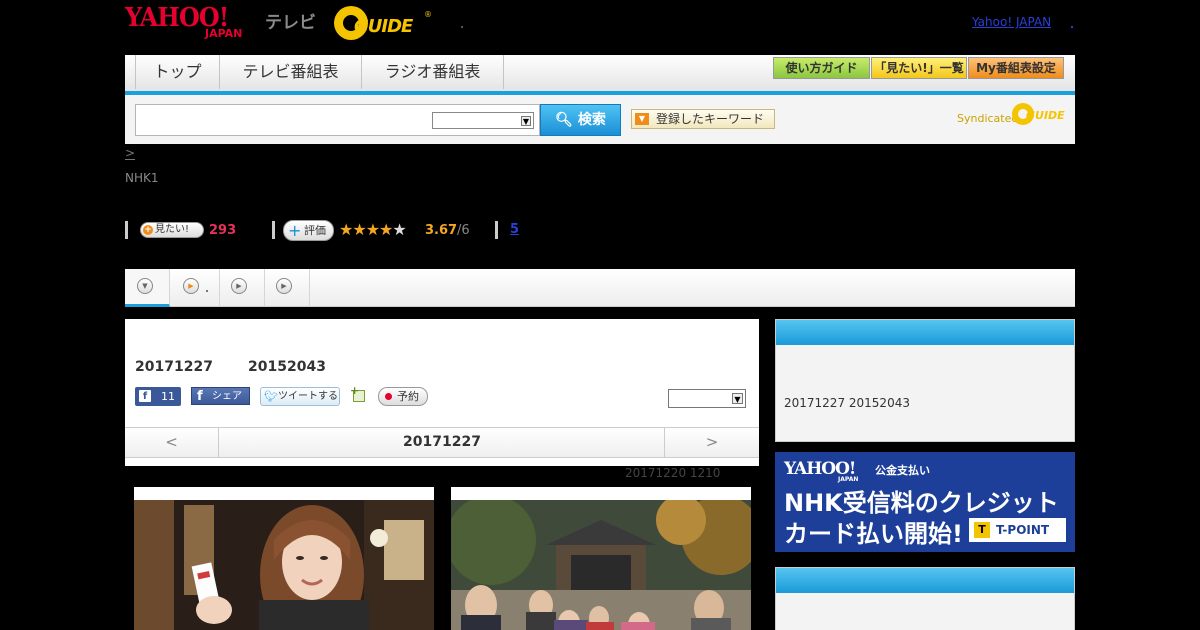 This screenshot has width=1200, height=630. I want to click on nav-tab-radio-schedule: ラジオ番組表, so click(433, 72).